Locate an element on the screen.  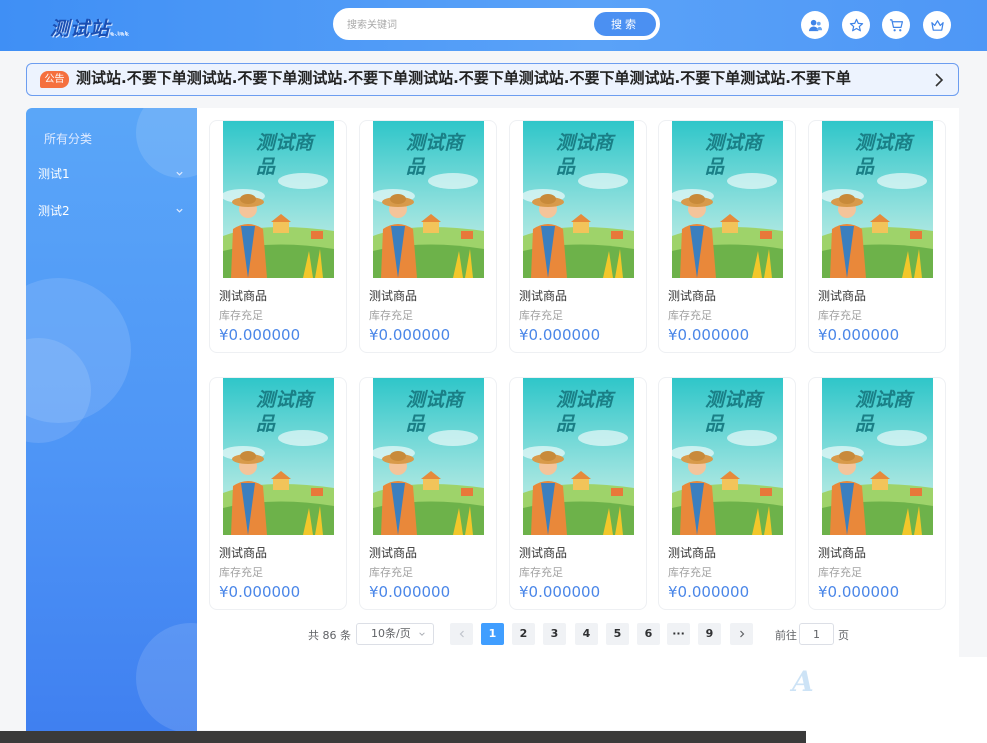
user-group-icon is located at coordinates (815, 25).